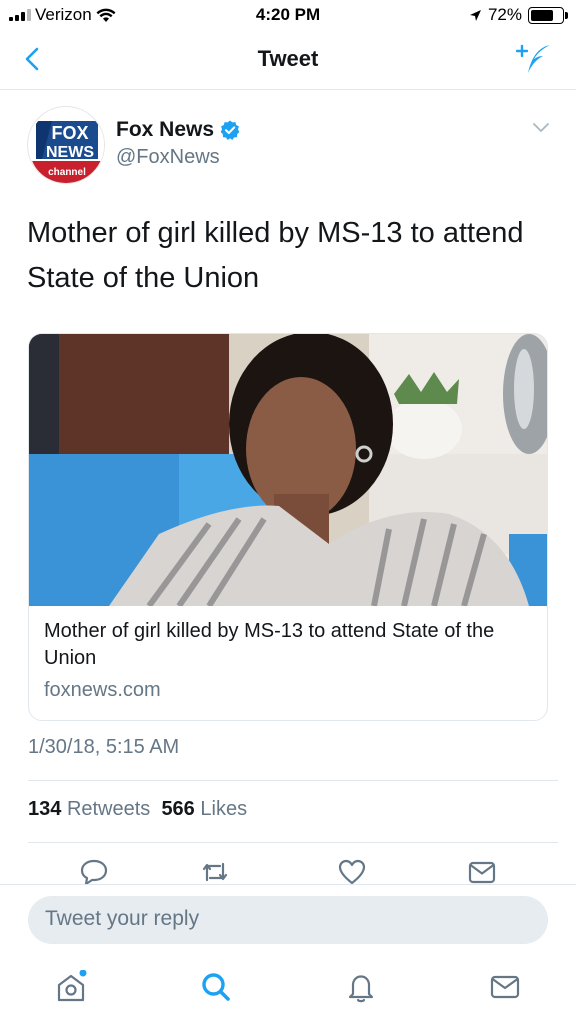 The width and height of the screenshot is (576, 1024). What do you see at coordinates (102, 690) in the screenshot?
I see `card-domain: foxnews.com` at bounding box center [102, 690].